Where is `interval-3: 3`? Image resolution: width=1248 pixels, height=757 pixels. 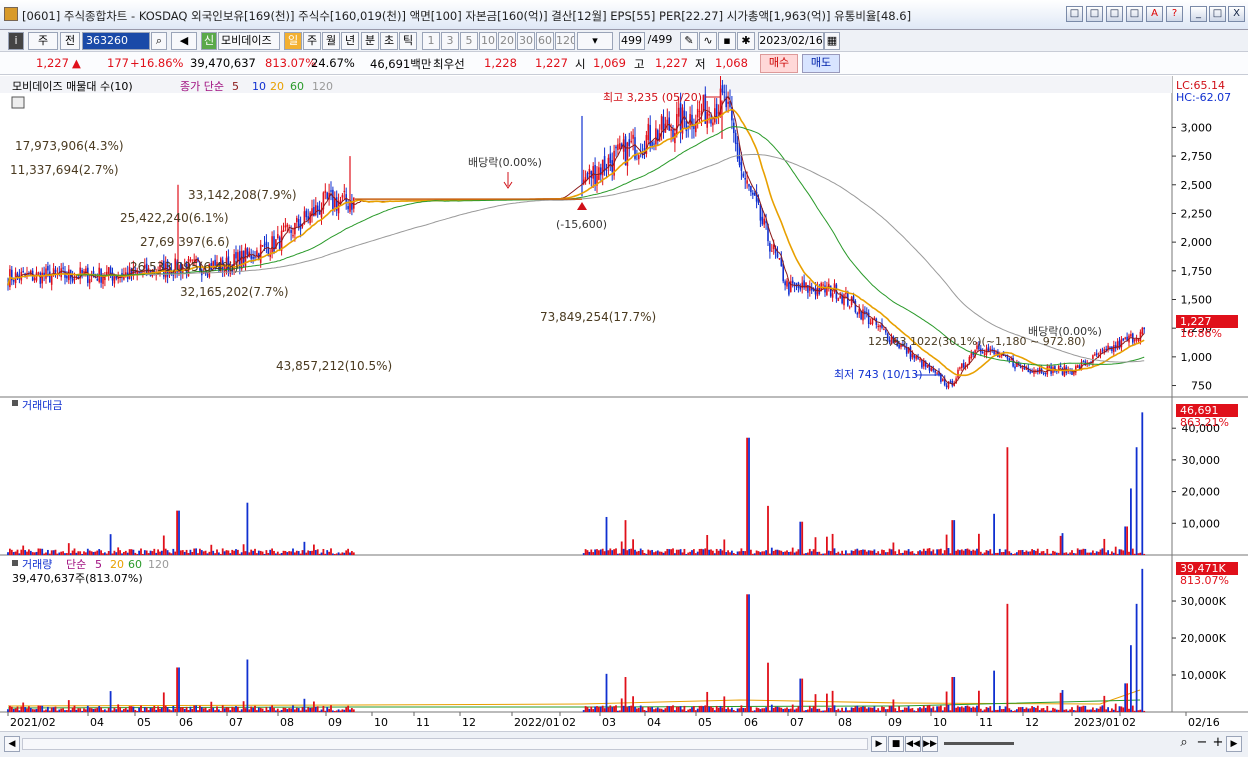
interval-3: 3 is located at coordinates (450, 41).